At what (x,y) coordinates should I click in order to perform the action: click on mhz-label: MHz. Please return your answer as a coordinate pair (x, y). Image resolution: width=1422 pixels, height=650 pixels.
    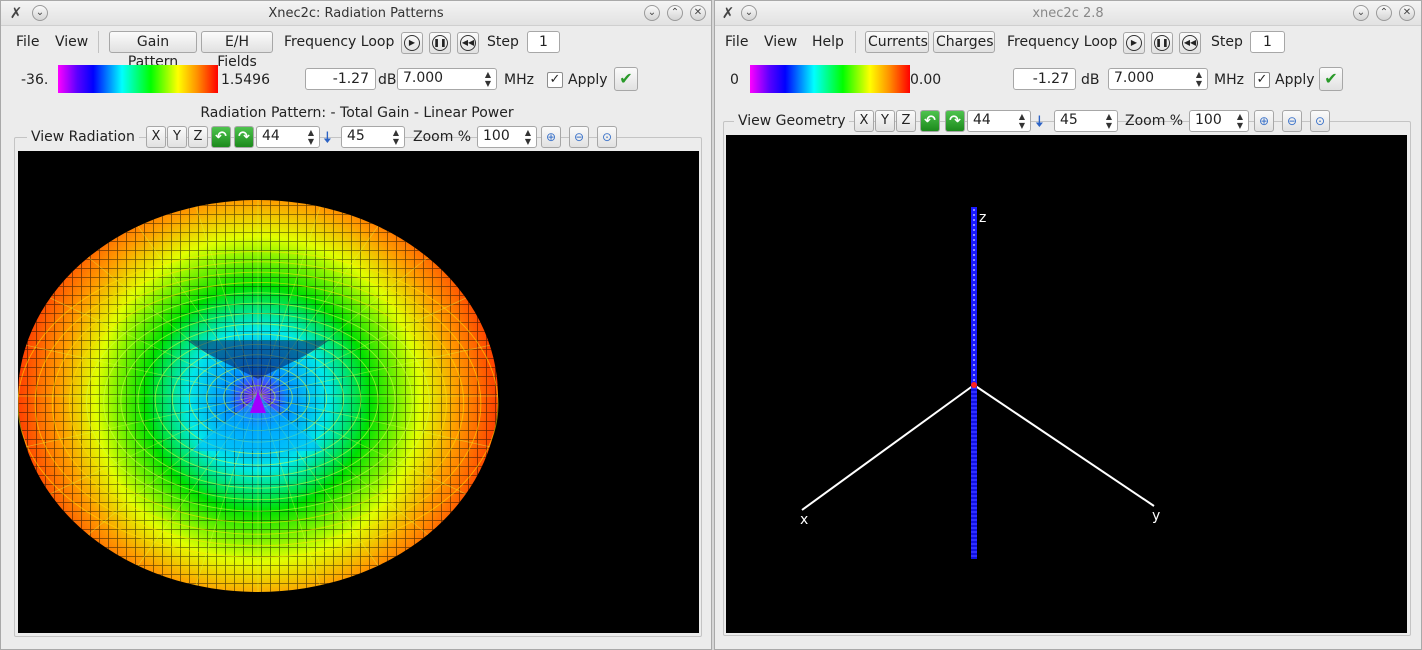
    Looking at the image, I should click on (1229, 80).